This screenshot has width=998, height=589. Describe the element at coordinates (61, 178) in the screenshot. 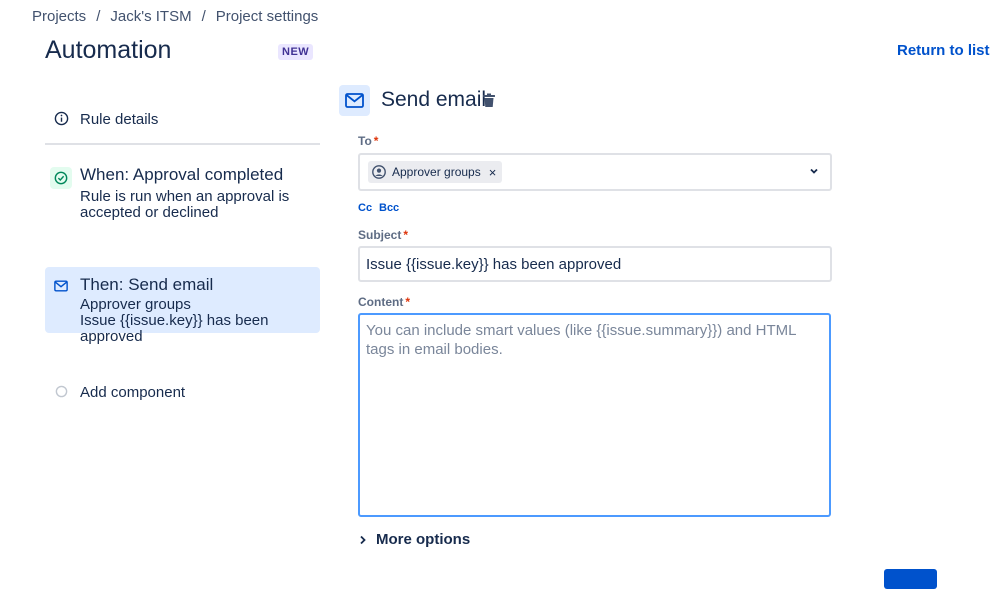

I see `check-circle-icon` at that location.